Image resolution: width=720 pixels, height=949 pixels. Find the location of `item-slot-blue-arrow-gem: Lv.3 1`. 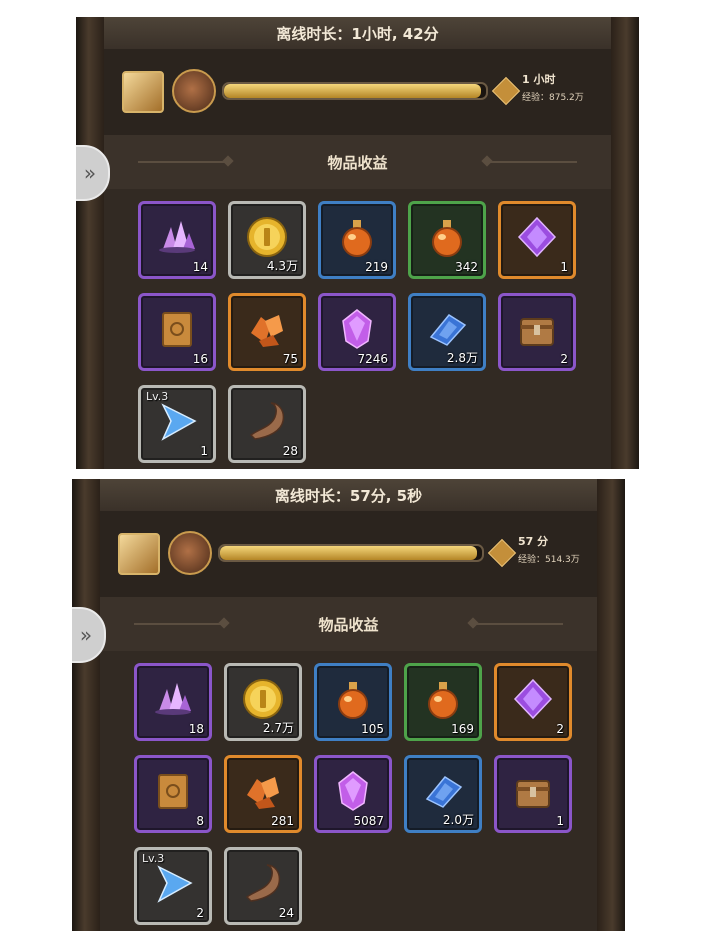

item-slot-blue-arrow-gem: Lv.3 1 is located at coordinates (177, 424).